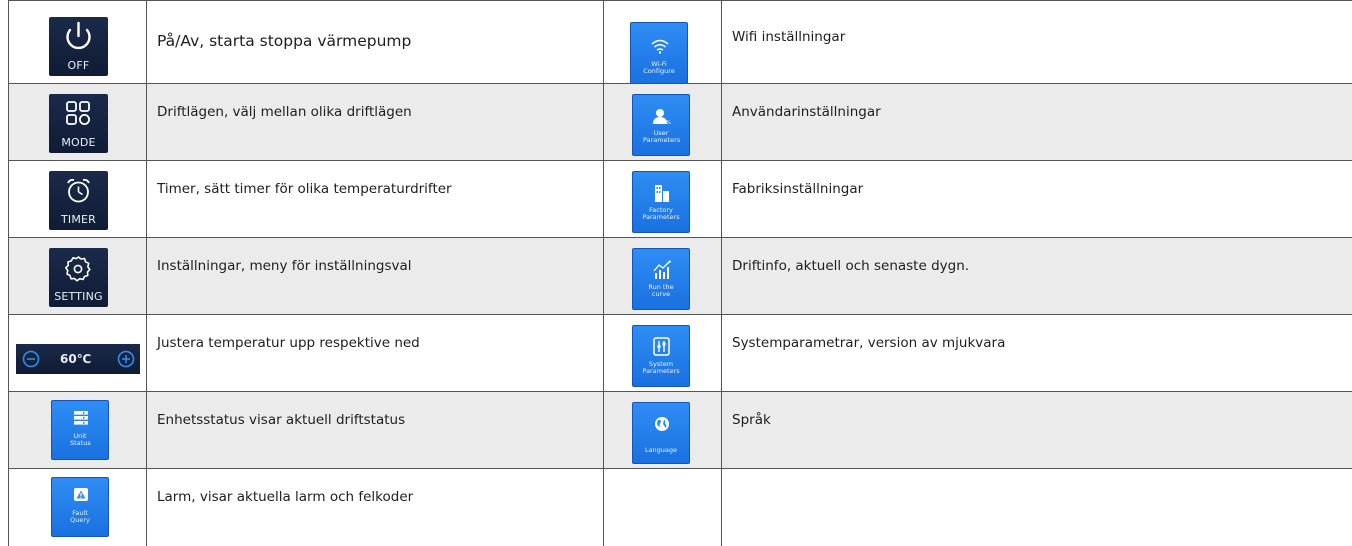 The width and height of the screenshot is (1352, 546). I want to click on icon-cell: OFF, so click(78, 42).